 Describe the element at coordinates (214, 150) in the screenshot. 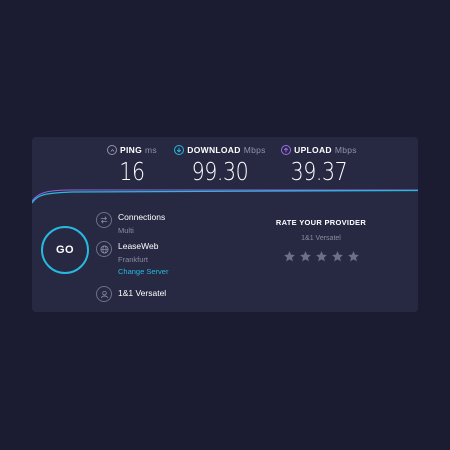

I see `download-label: DOWNLOAD` at that location.